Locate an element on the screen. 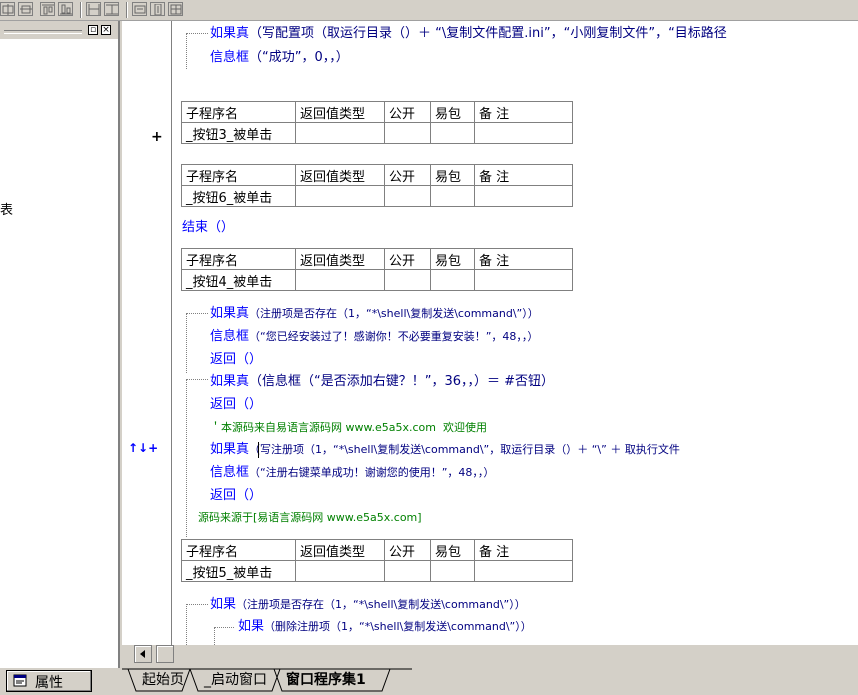  subroutine-name: _按钮6_被单击 is located at coordinates (238, 196).